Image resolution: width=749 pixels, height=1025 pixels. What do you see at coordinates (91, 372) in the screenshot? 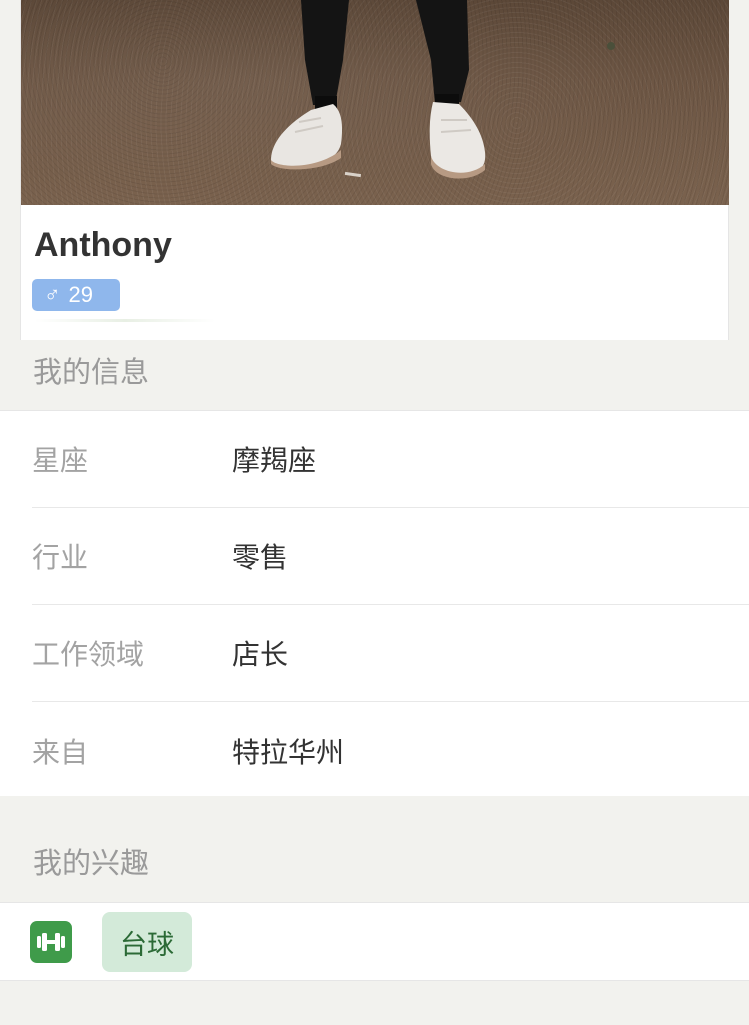
I see `info-section-title: 我的信息` at bounding box center [91, 372].